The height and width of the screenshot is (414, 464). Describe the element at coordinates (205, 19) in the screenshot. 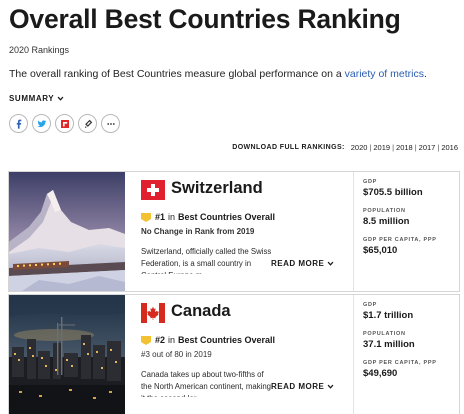

I see `page-title: Overall Best Countries Ranking` at that location.